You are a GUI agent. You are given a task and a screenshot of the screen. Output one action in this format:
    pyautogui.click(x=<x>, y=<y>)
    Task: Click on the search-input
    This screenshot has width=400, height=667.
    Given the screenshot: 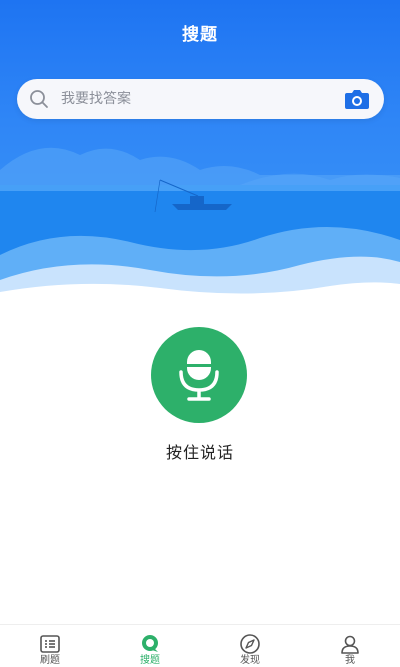 What is the action you would take?
    pyautogui.click(x=201, y=99)
    